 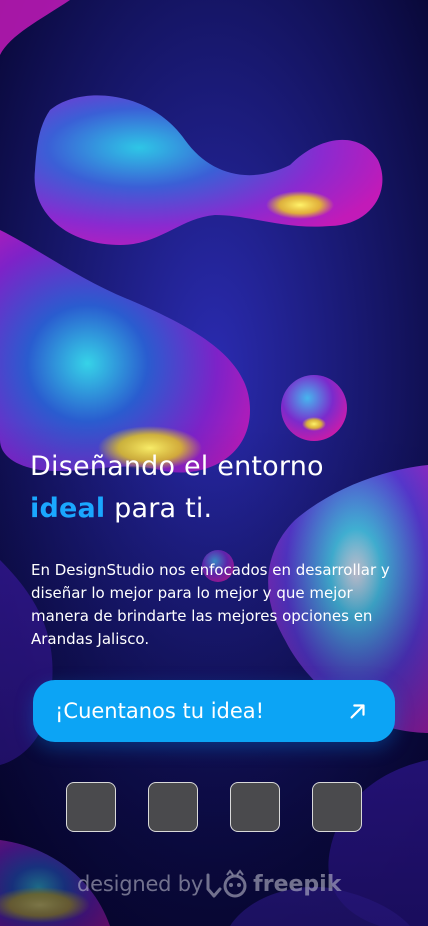 I want to click on headline-accent-word: ideal, so click(x=68, y=508).